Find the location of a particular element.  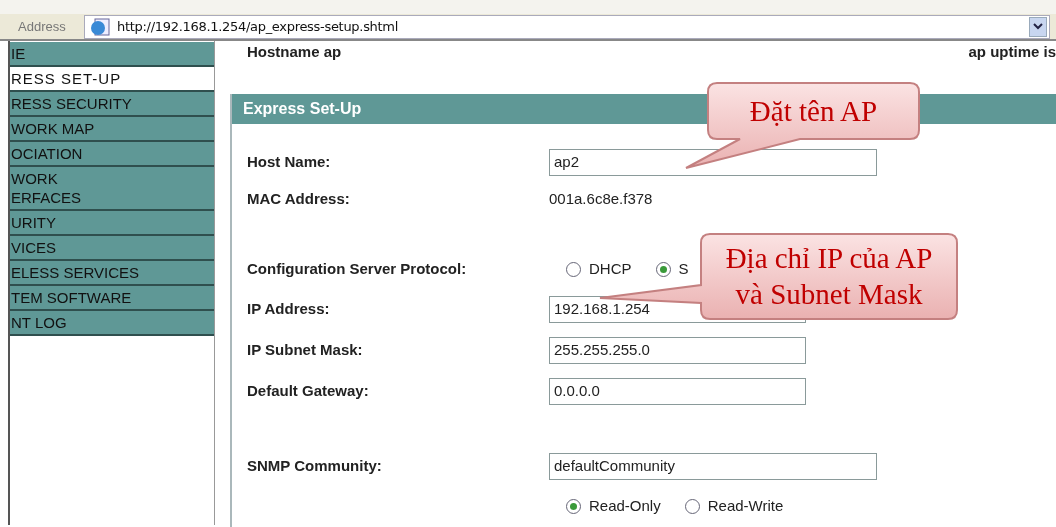

radio-label: Read-Only is located at coordinates (625, 506).